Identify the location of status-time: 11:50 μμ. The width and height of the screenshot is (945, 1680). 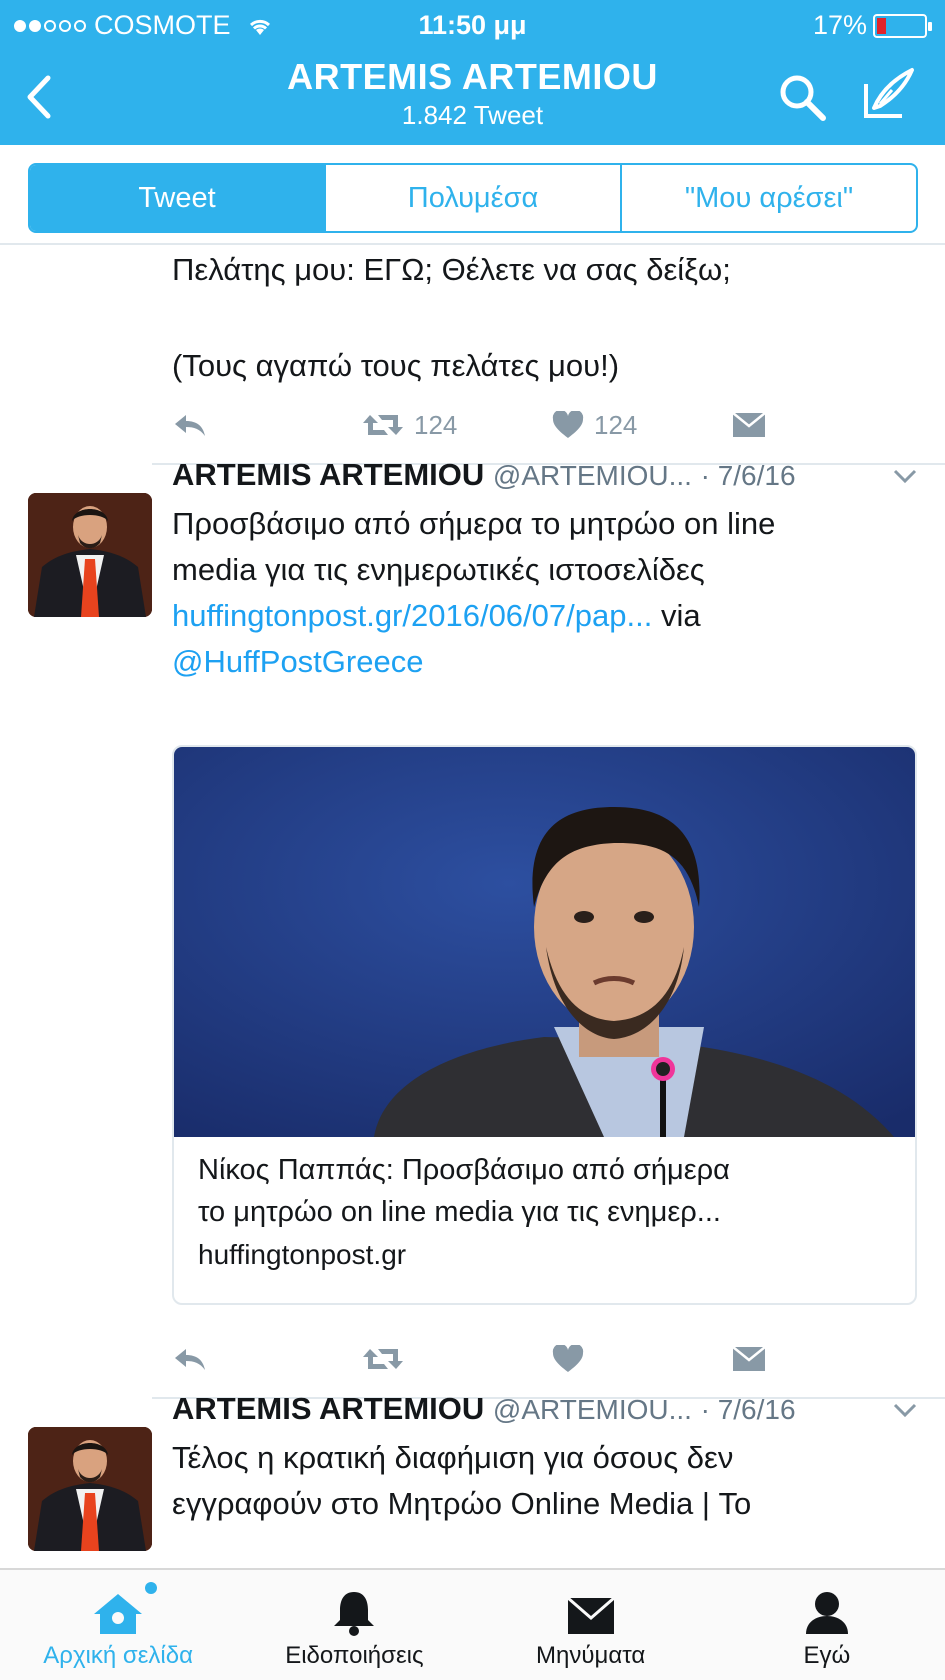
(472, 25).